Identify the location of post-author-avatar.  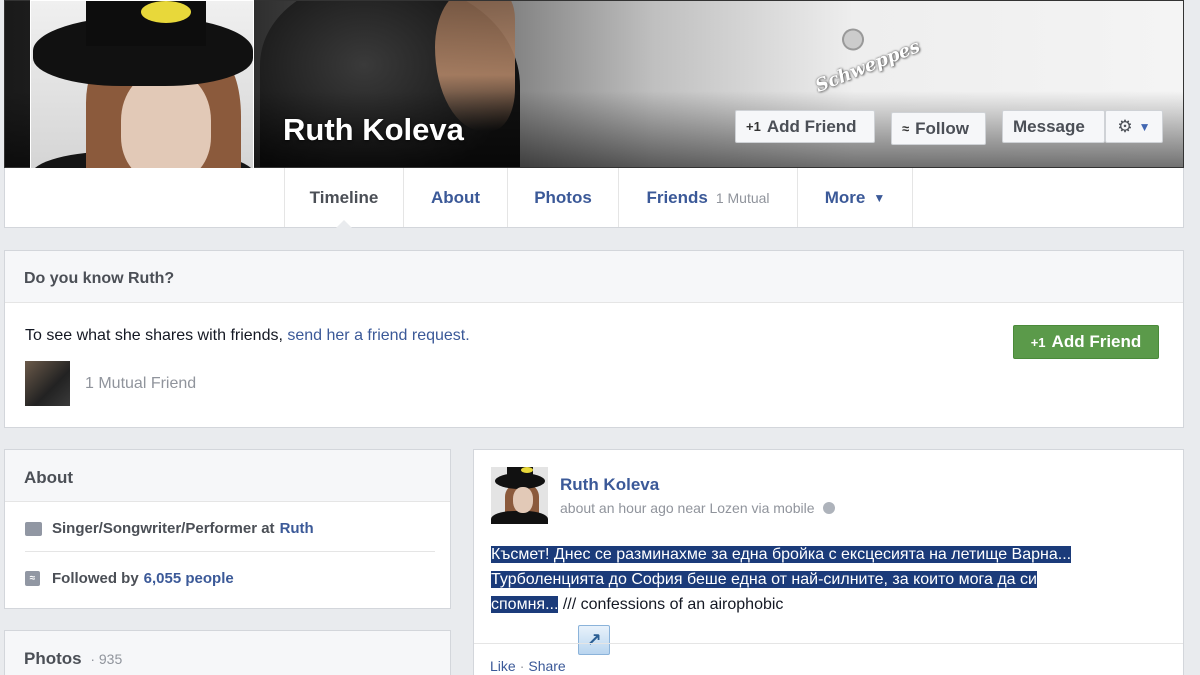
(519, 495).